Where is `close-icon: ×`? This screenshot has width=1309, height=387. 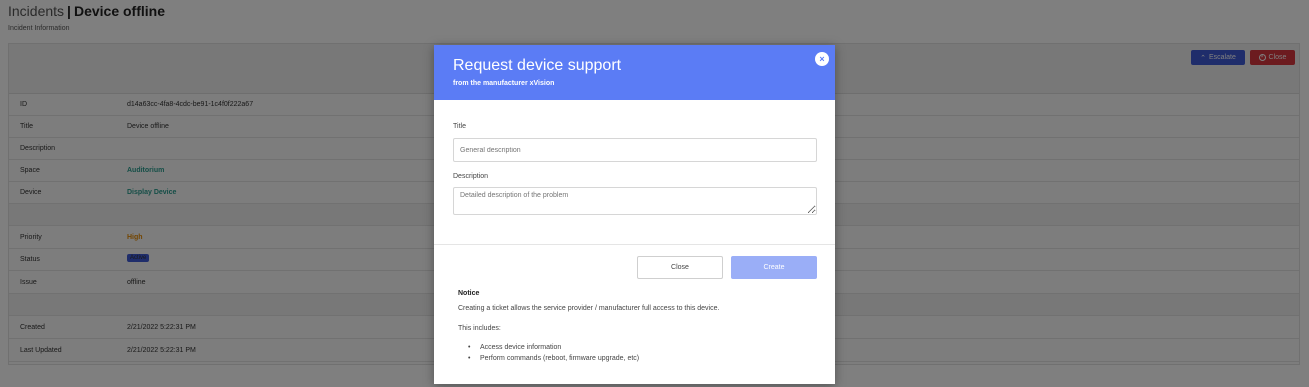 close-icon: × is located at coordinates (822, 59).